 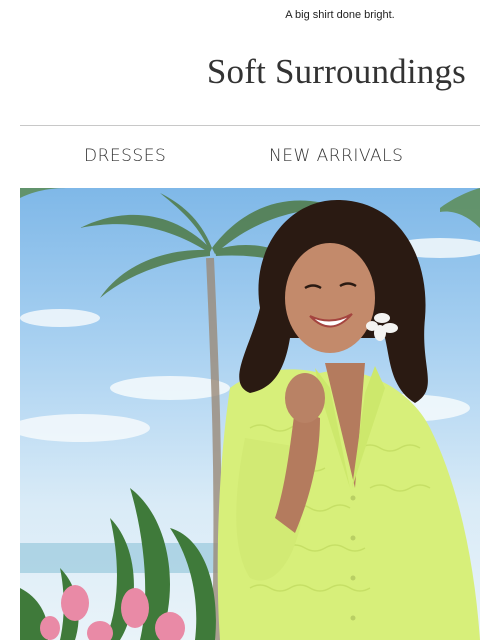 What do you see at coordinates (250, 157) in the screenshot?
I see `main-nav: DRESSES NEW ARRIVALS` at bounding box center [250, 157].